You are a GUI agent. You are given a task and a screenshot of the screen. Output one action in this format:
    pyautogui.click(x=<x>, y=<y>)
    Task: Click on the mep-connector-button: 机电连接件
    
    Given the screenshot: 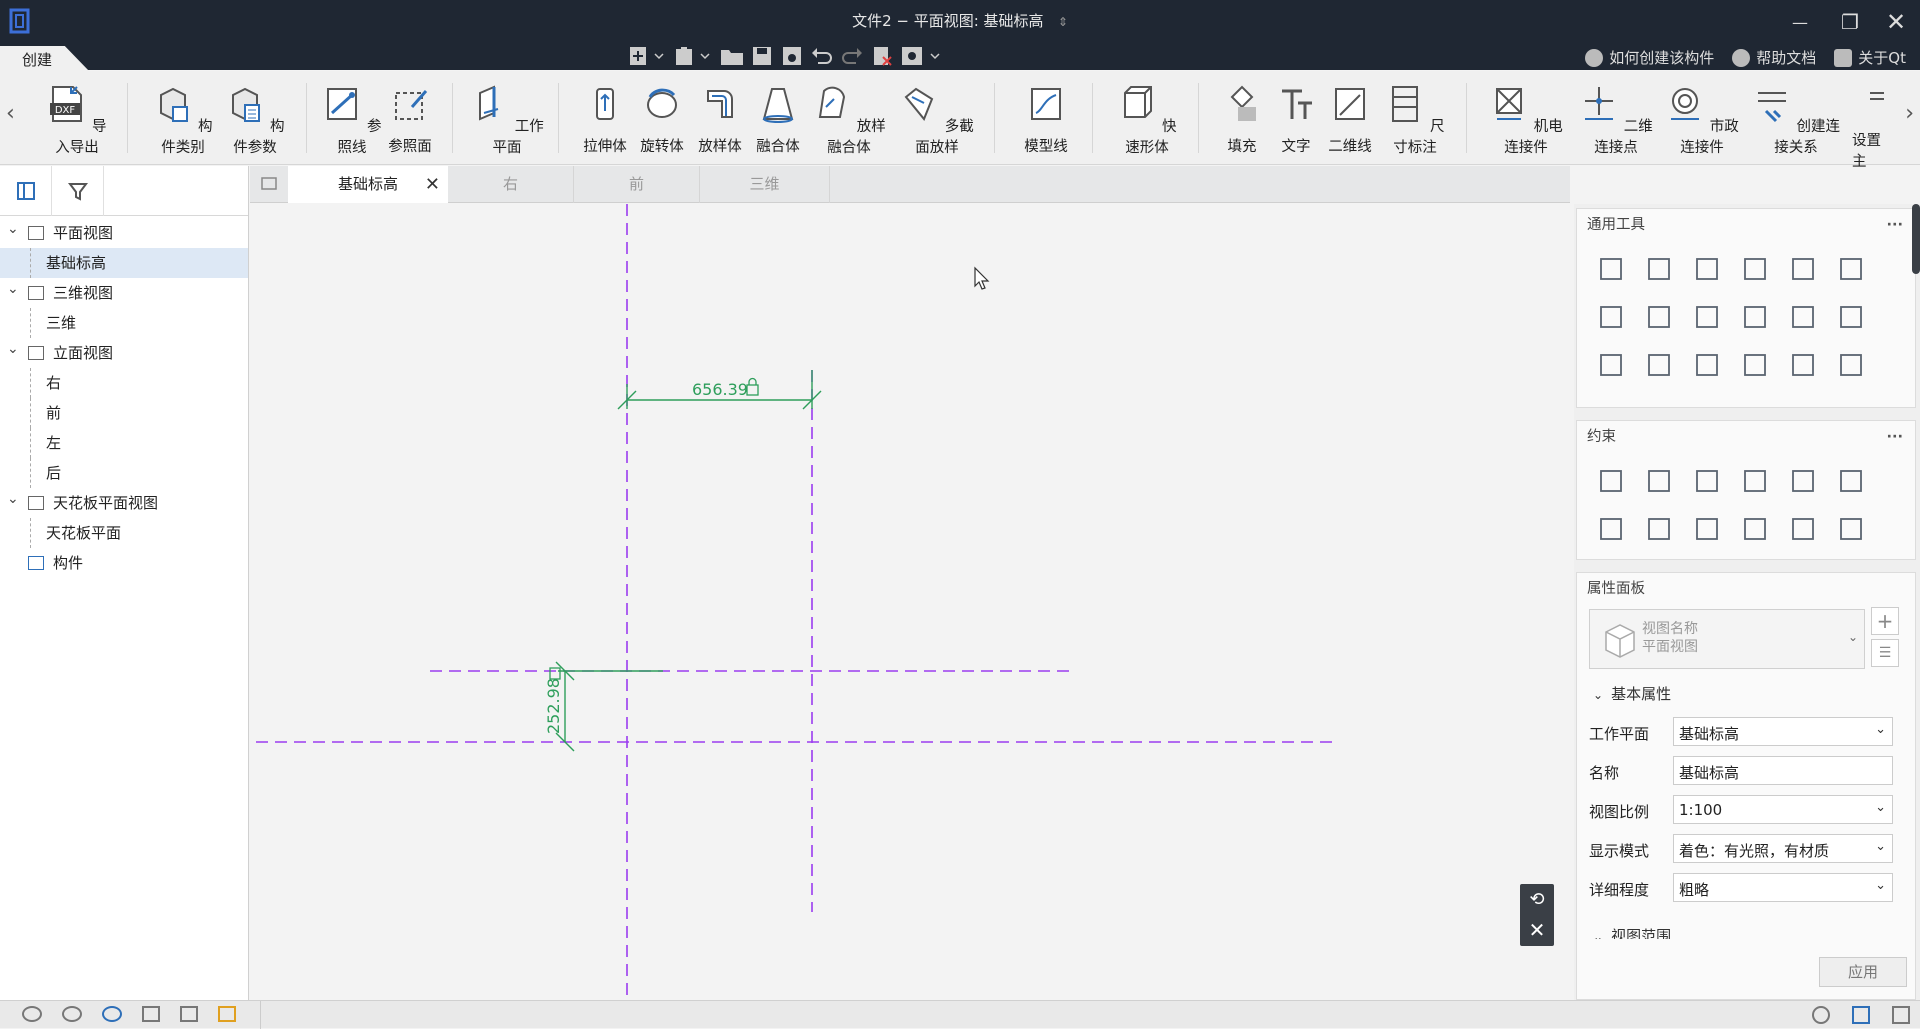 What is the action you would take?
    pyautogui.click(x=1526, y=120)
    